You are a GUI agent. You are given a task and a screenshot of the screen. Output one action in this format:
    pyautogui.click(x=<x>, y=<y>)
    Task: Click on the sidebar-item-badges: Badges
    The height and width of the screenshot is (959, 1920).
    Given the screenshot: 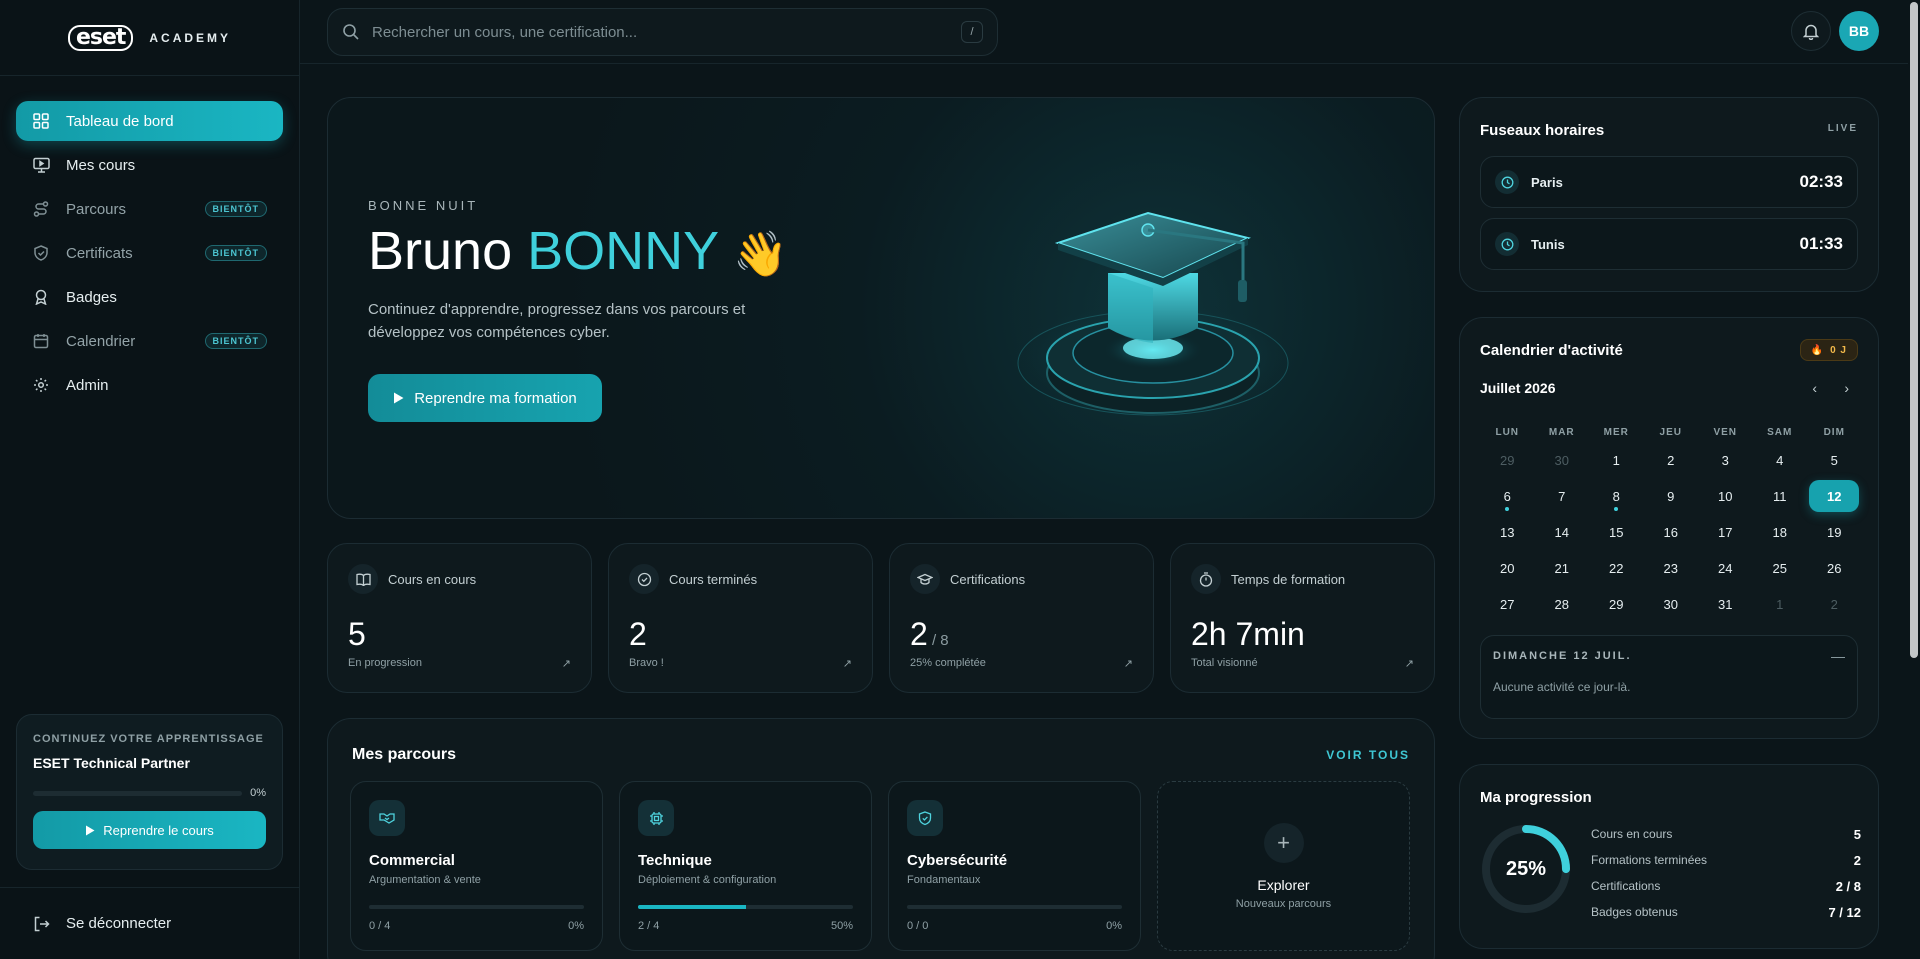 What is the action you would take?
    pyautogui.click(x=149, y=297)
    